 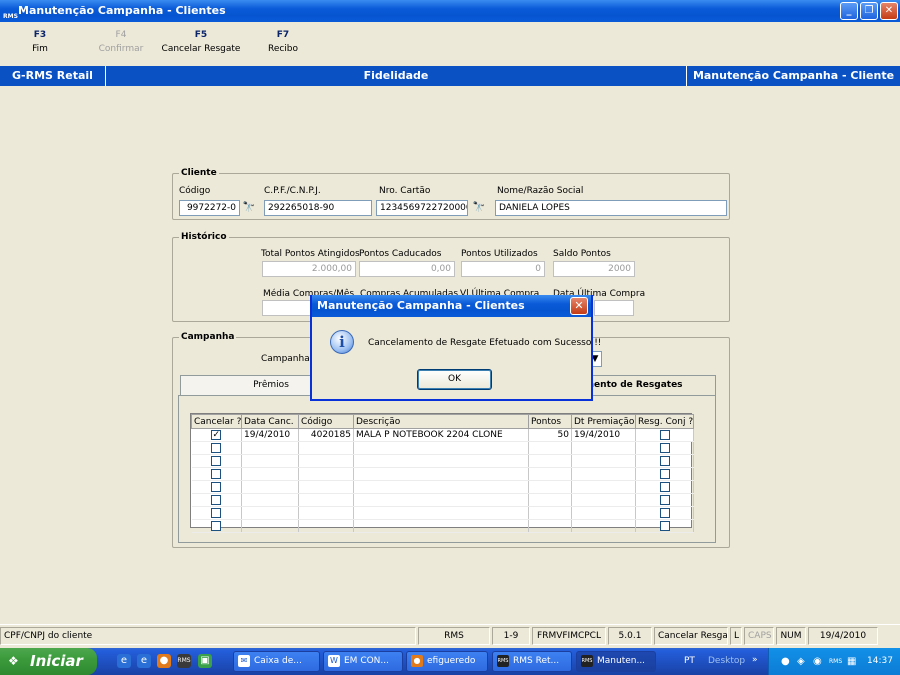 What do you see at coordinates (318, 208) in the screenshot?
I see `cpf-field: 292265018-90` at bounding box center [318, 208].